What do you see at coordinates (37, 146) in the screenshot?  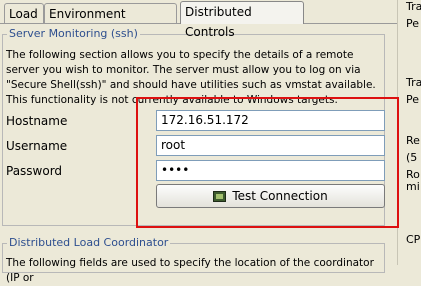 I see `username-label: Username` at bounding box center [37, 146].